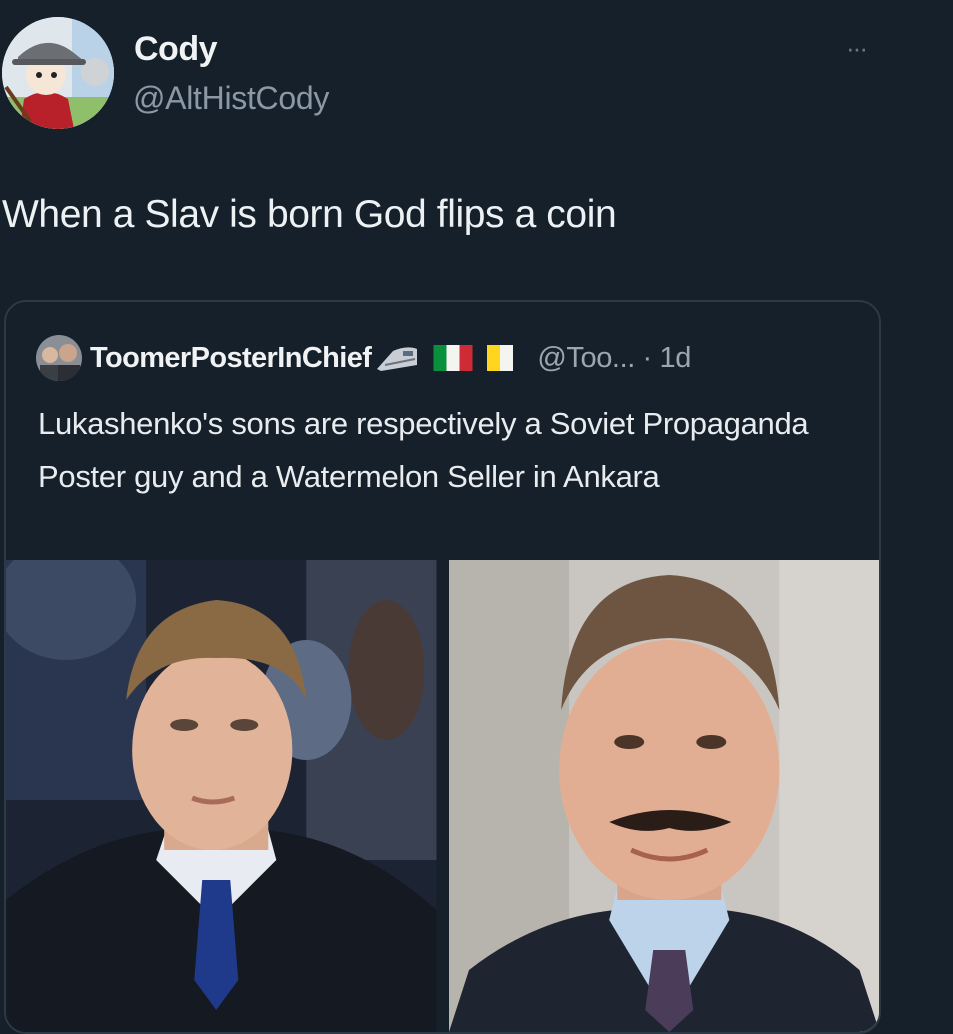 The image size is (953, 1034). What do you see at coordinates (231, 358) in the screenshot?
I see `quoted-author-name: ToomerPosterInChief` at bounding box center [231, 358].